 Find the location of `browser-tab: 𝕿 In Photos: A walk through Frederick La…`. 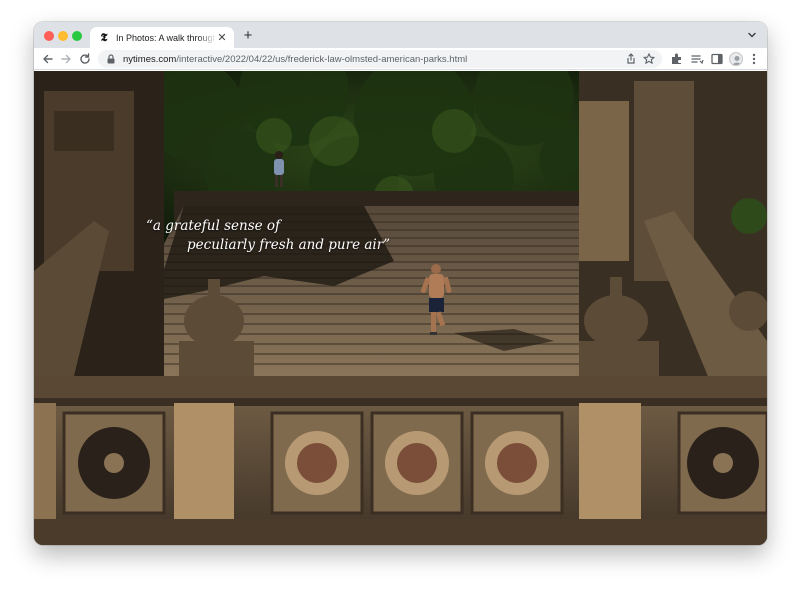

browser-tab: 𝕿 In Photos: A walk through Frederick La… is located at coordinates (162, 38).